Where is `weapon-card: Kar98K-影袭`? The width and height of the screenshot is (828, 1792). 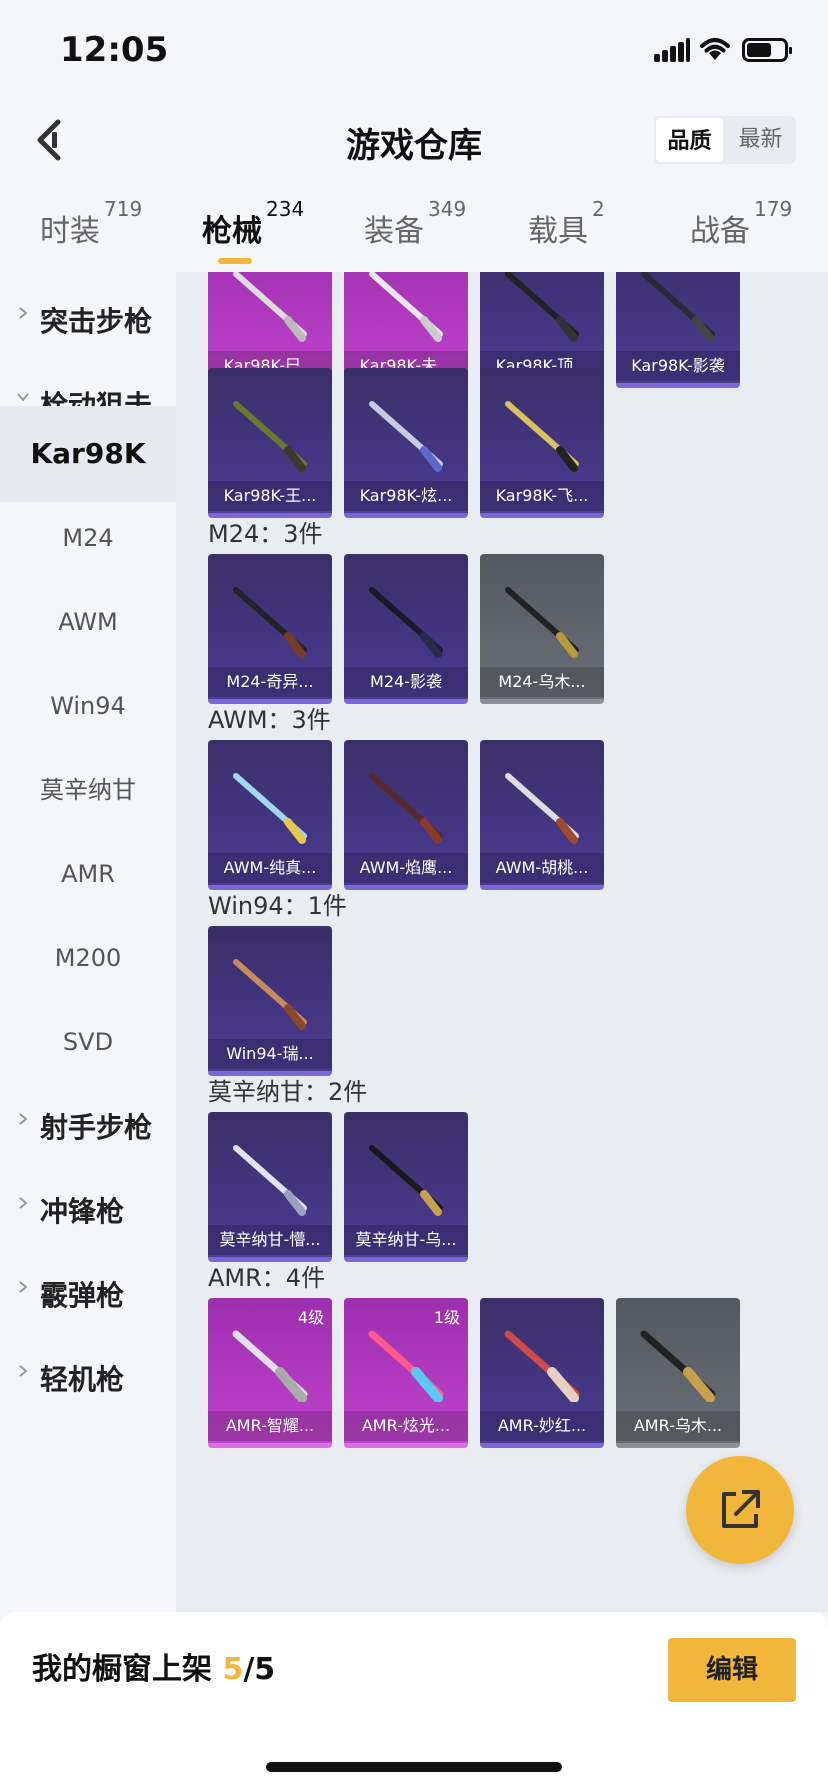 weapon-card: Kar98K-影袭 is located at coordinates (678, 330).